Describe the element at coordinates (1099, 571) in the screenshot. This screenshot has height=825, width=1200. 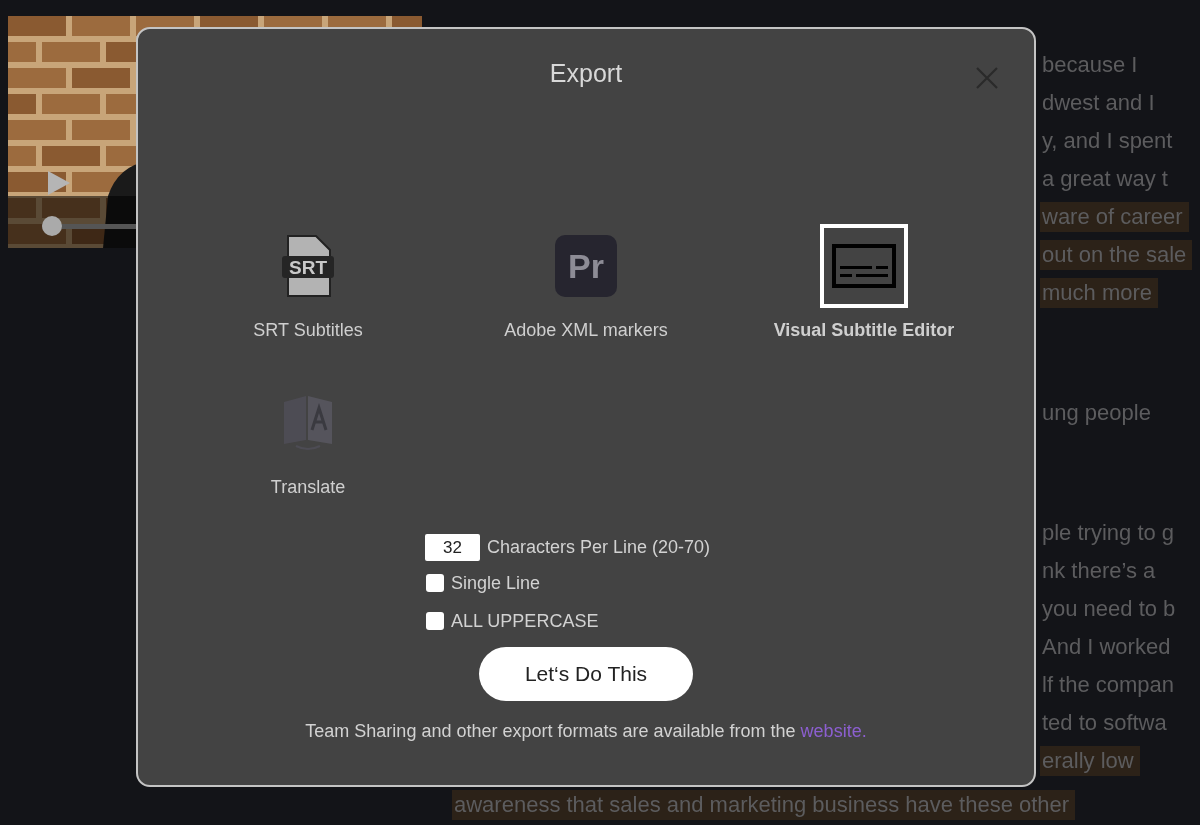
I see `transcript-line: nk there’s a` at that location.